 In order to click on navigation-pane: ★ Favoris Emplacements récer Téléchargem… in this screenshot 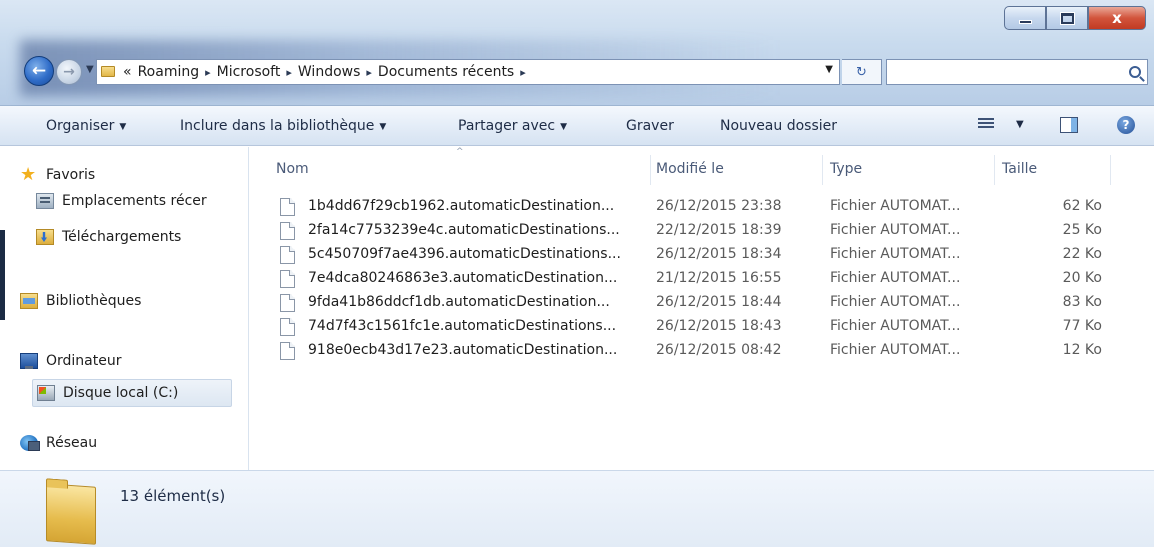, I will do `click(124, 308)`.